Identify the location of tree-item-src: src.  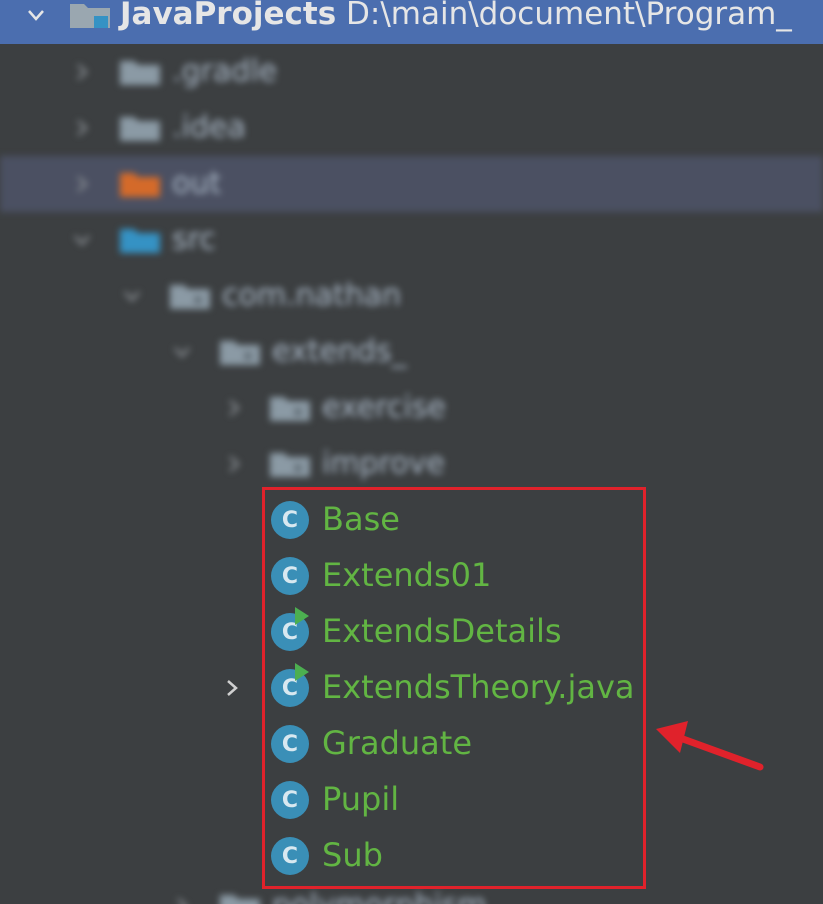
(411, 240).